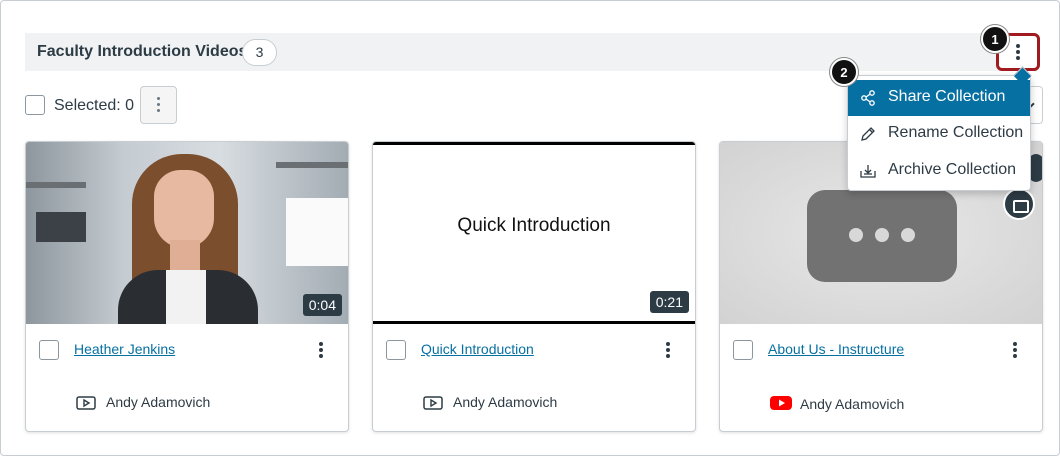 Image resolution: width=1060 pixels, height=456 pixels. Describe the element at coordinates (35, 105) in the screenshot. I see `select-all-checkbox` at that location.